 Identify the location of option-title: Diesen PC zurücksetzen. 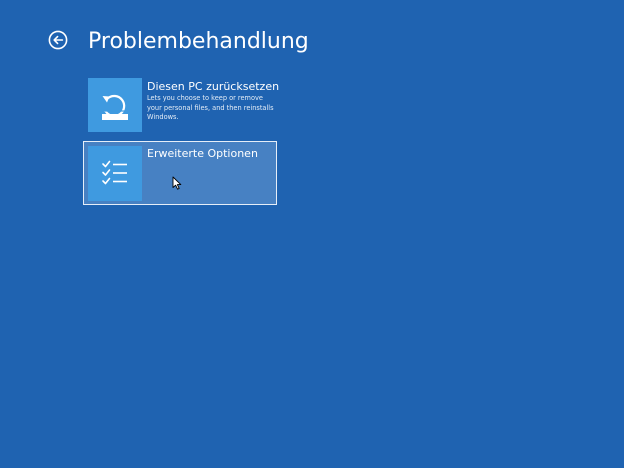
(213, 86).